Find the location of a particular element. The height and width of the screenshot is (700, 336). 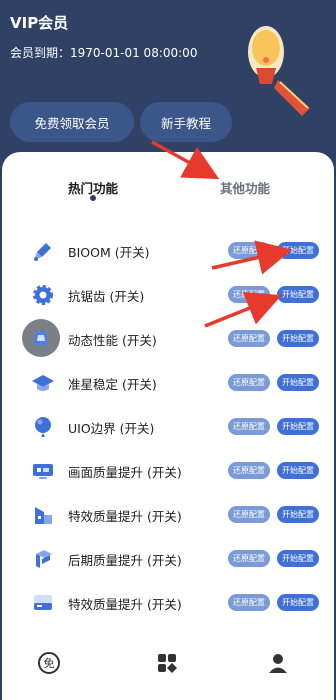

list-item: 画面质量提升 (开关) 还原配置 开始配置 is located at coordinates (168, 471).